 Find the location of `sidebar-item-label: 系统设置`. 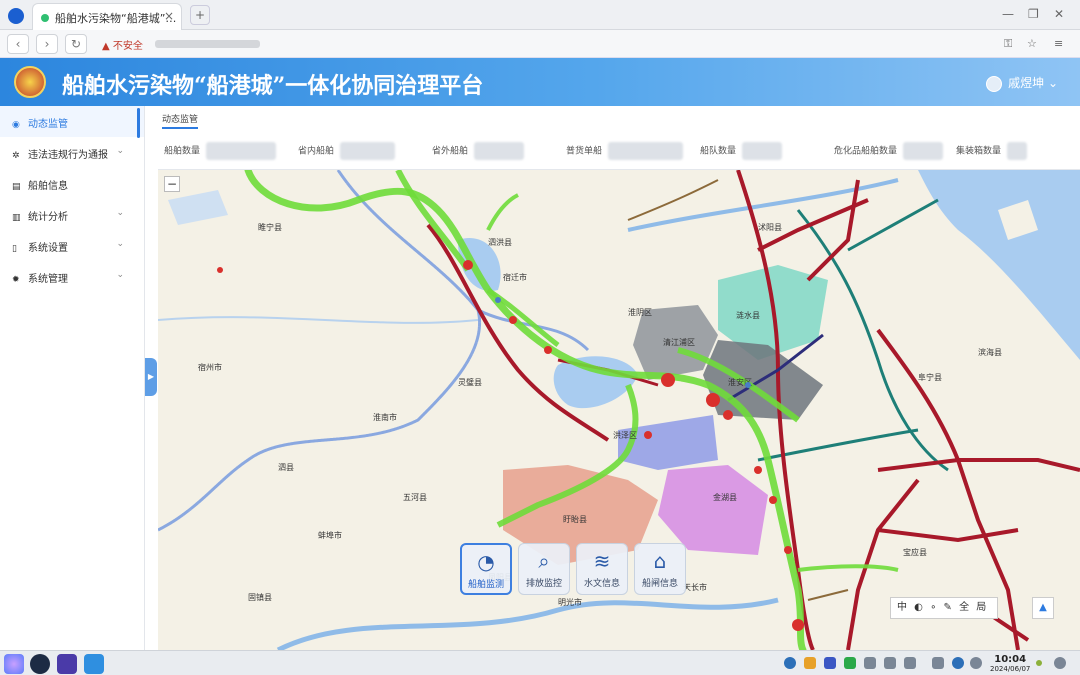

sidebar-item-label: 系统设置 is located at coordinates (48, 248).